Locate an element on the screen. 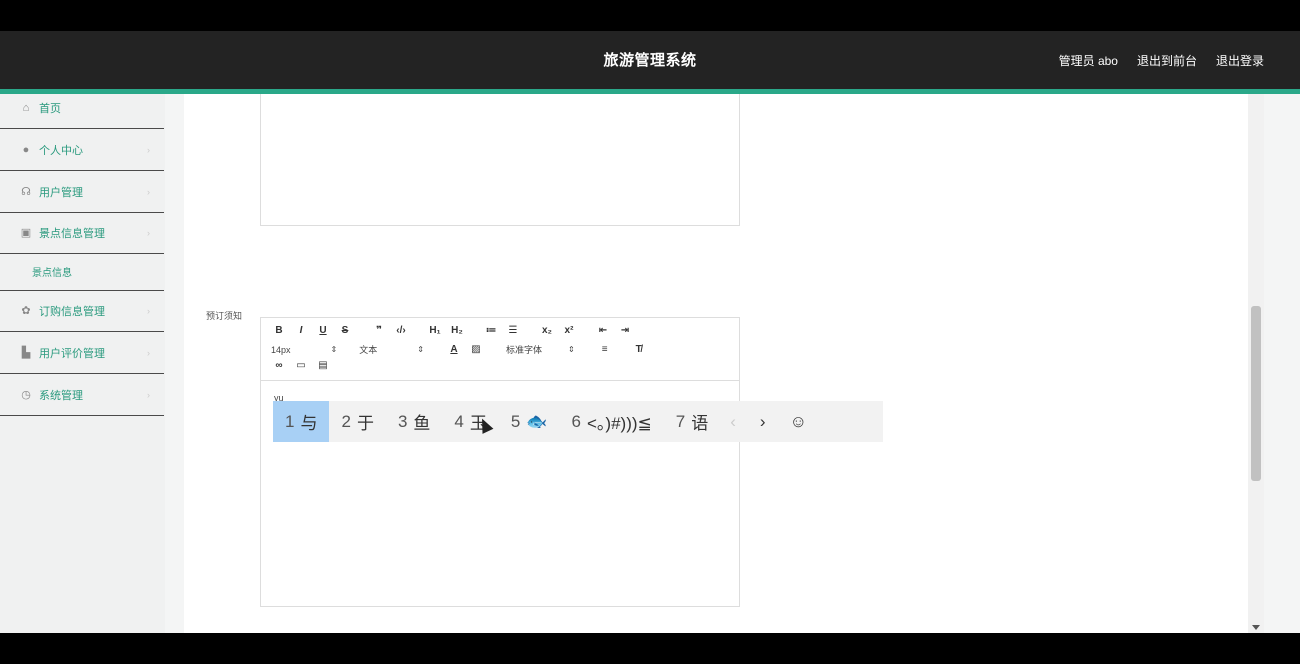 The height and width of the screenshot is (664, 1300). ime-navigation: ‹ › ☺ is located at coordinates (768, 422).